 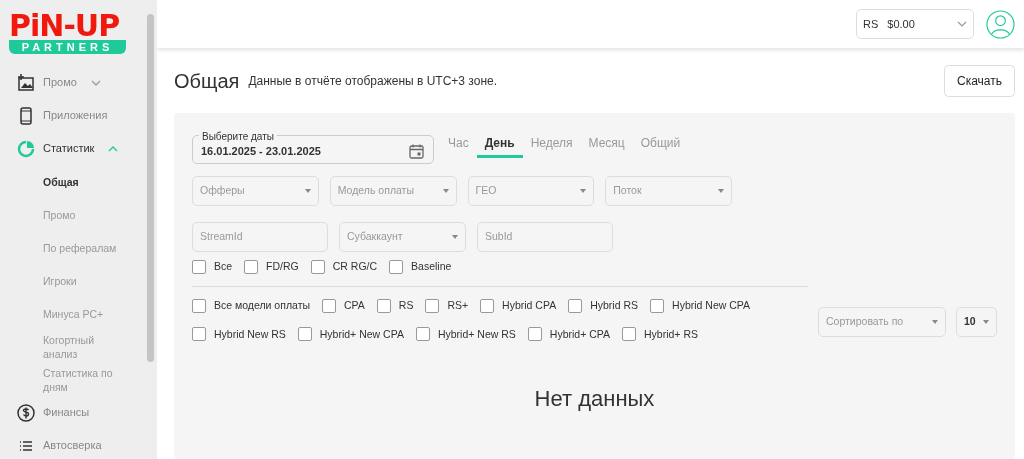 What do you see at coordinates (67, 47) in the screenshot?
I see `logo-subtitle: PARTNERS` at bounding box center [67, 47].